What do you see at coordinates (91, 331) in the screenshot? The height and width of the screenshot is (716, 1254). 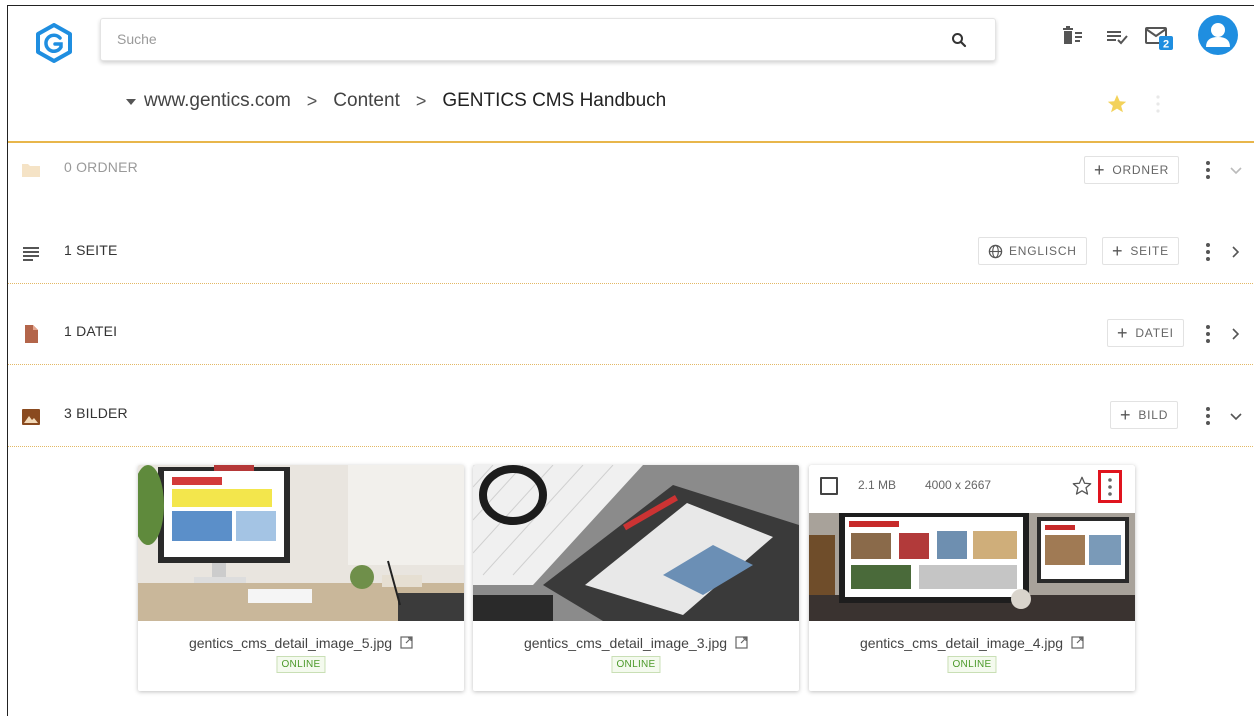 I see `files-section-label: 1 DATEI` at bounding box center [91, 331].